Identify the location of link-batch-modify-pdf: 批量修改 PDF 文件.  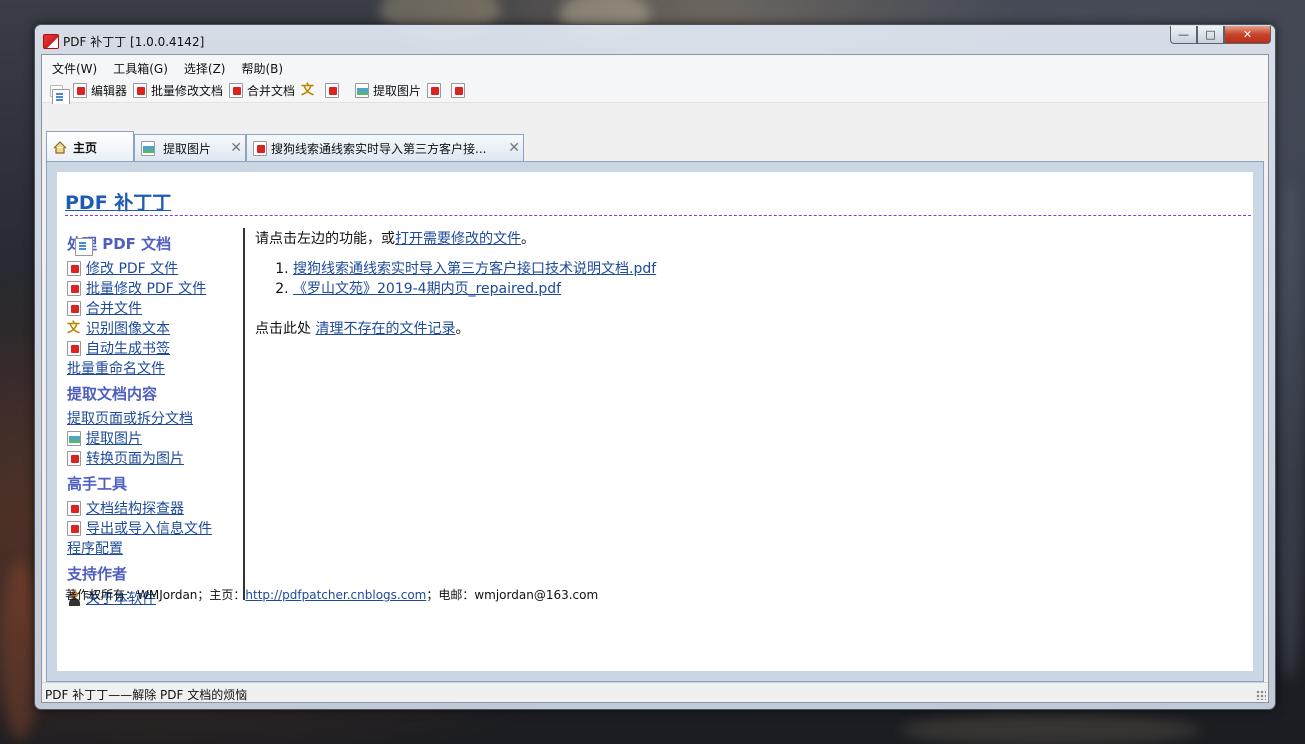
(155, 288).